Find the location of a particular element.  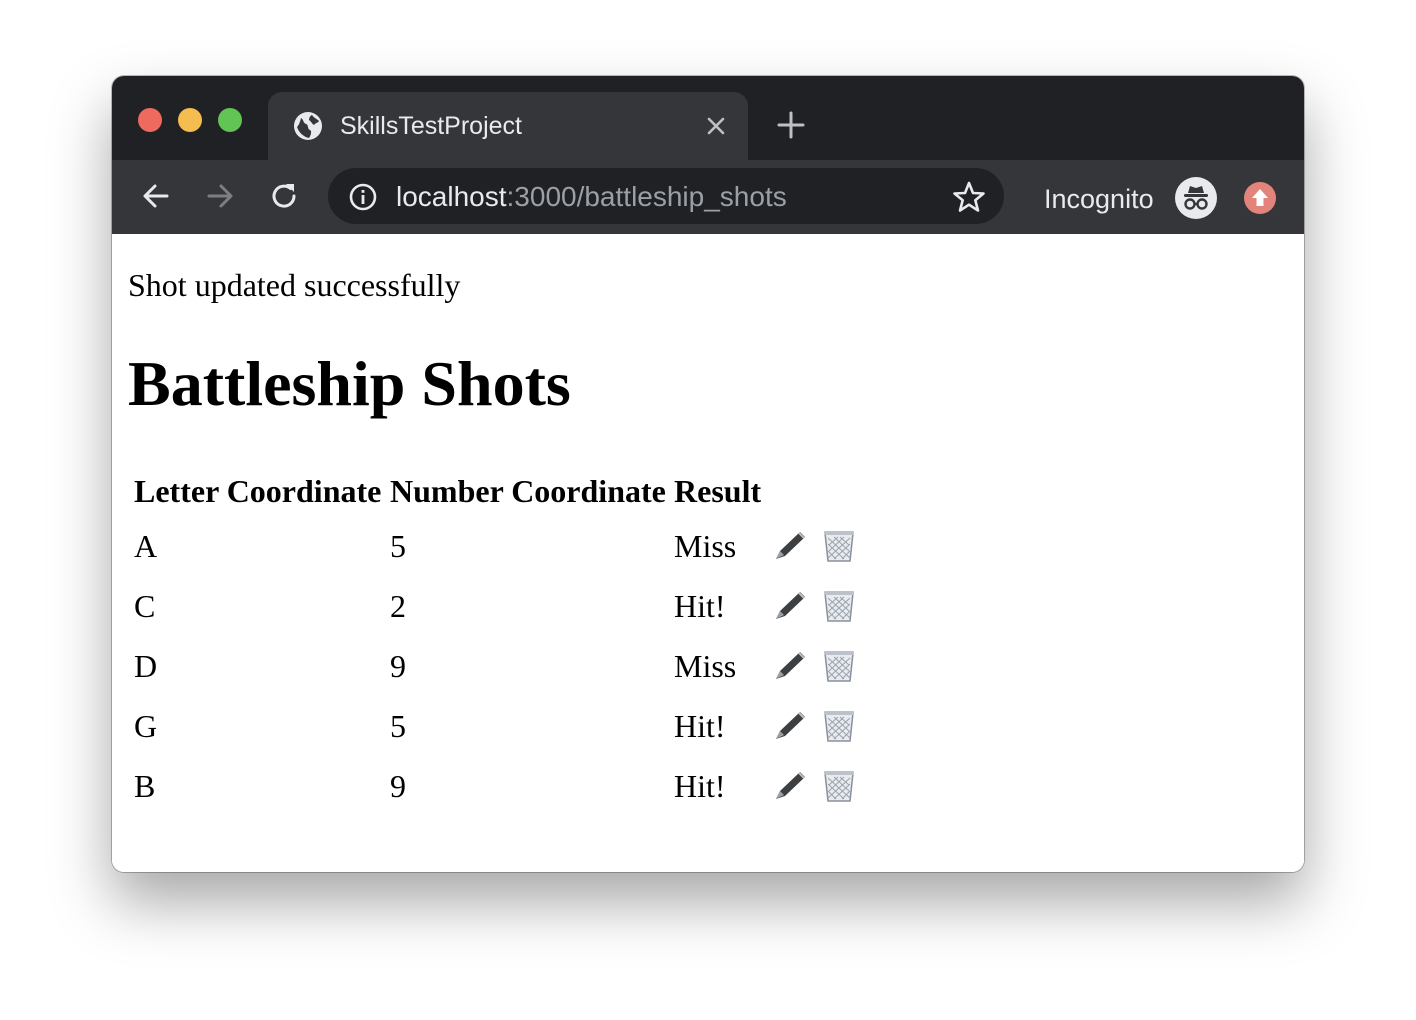

letter-cell: C is located at coordinates (145, 606).